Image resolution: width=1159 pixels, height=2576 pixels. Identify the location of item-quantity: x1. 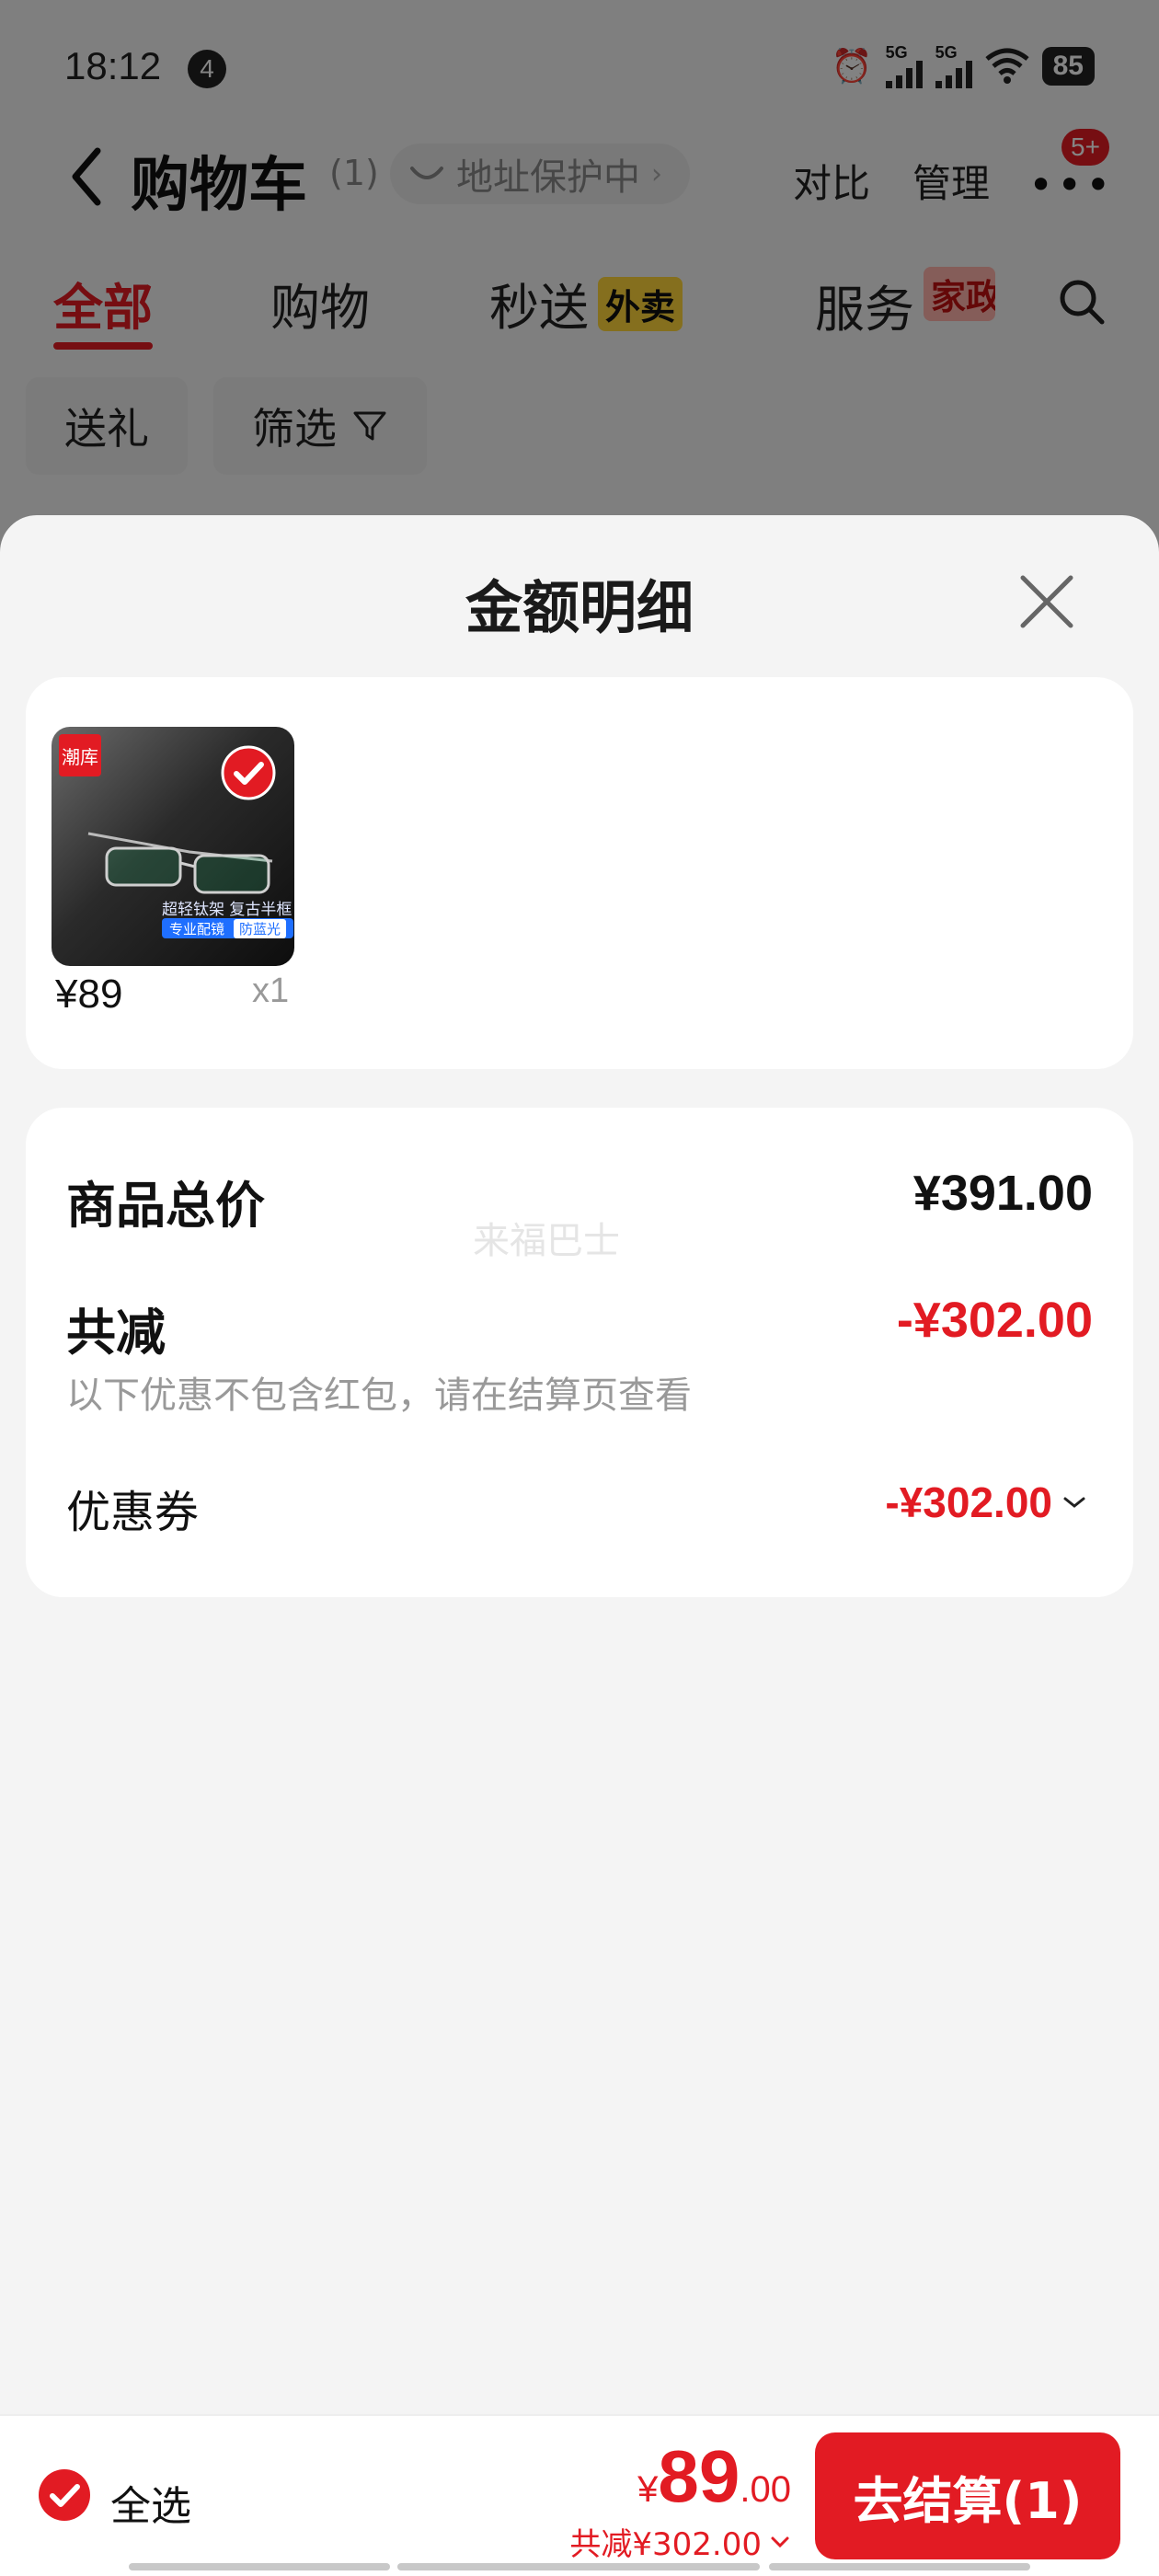
(271, 991).